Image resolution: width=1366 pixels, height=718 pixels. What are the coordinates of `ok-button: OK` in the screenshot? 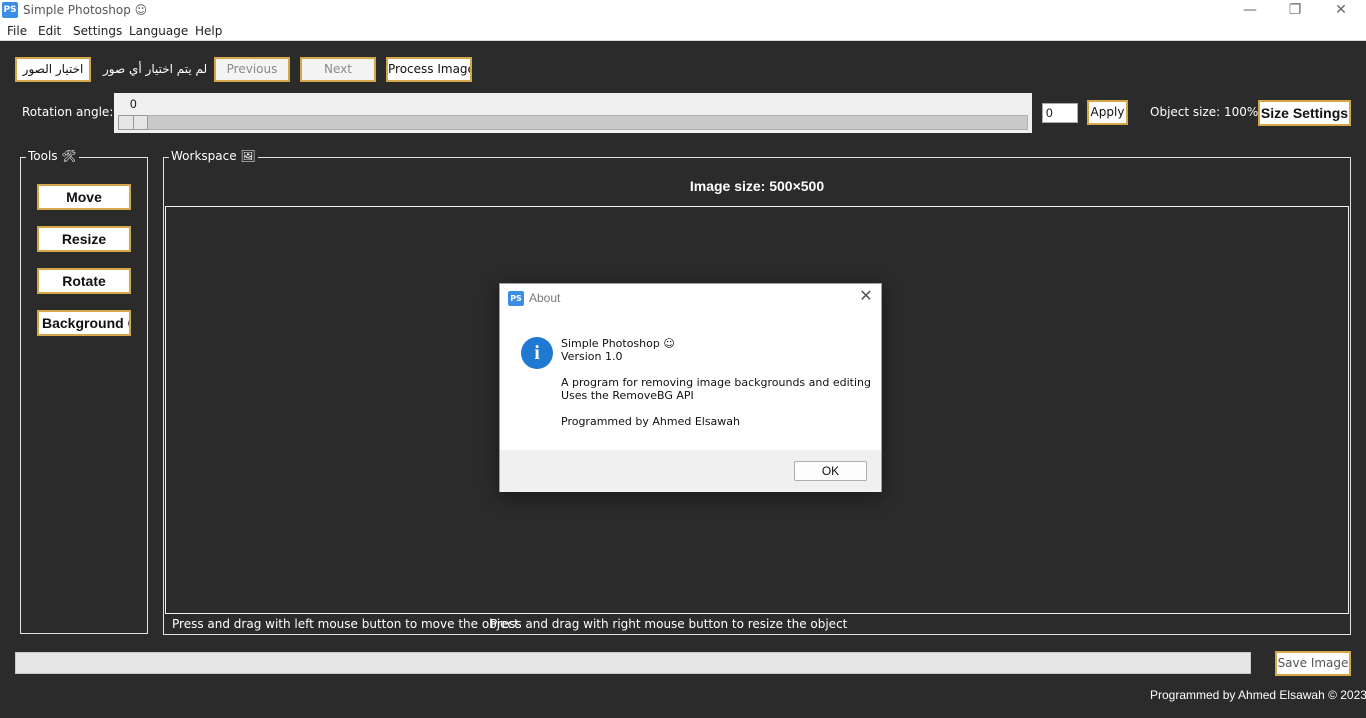 It's located at (830, 471).